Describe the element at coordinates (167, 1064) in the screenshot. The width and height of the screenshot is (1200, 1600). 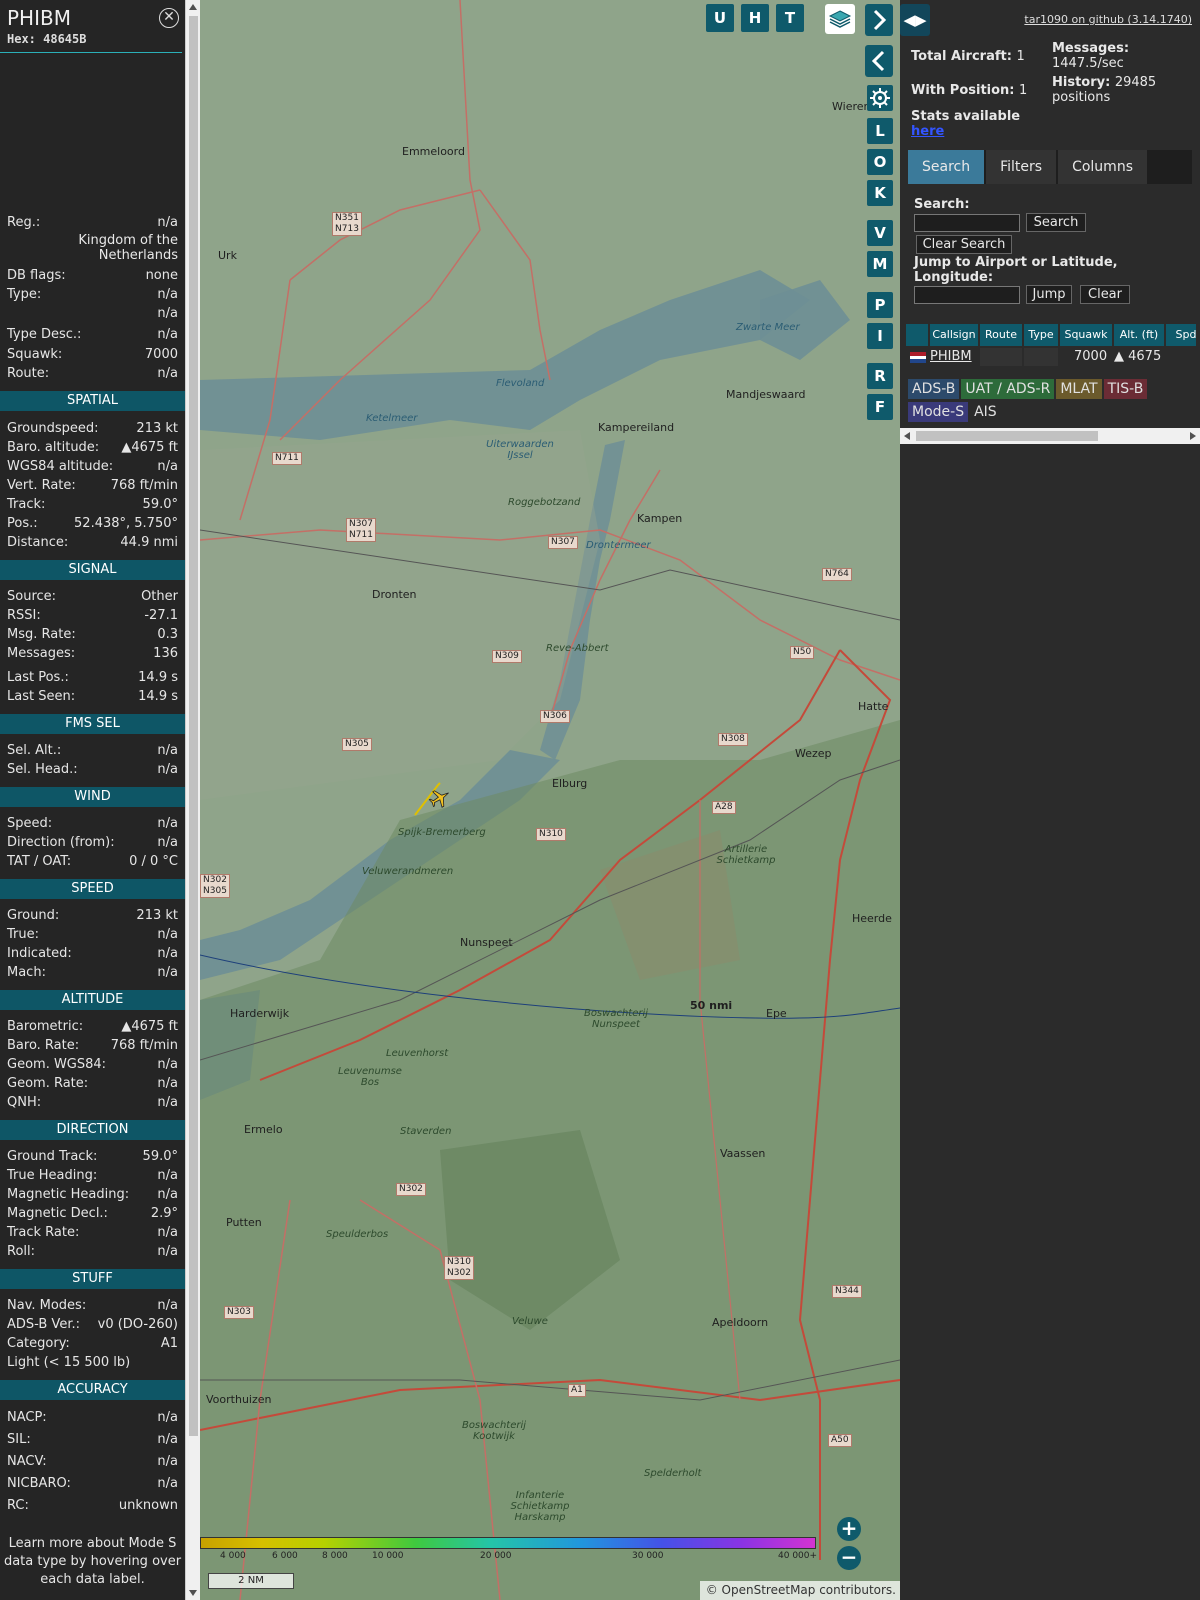
I see `altitude-geom-wgs84-value: n/a` at that location.